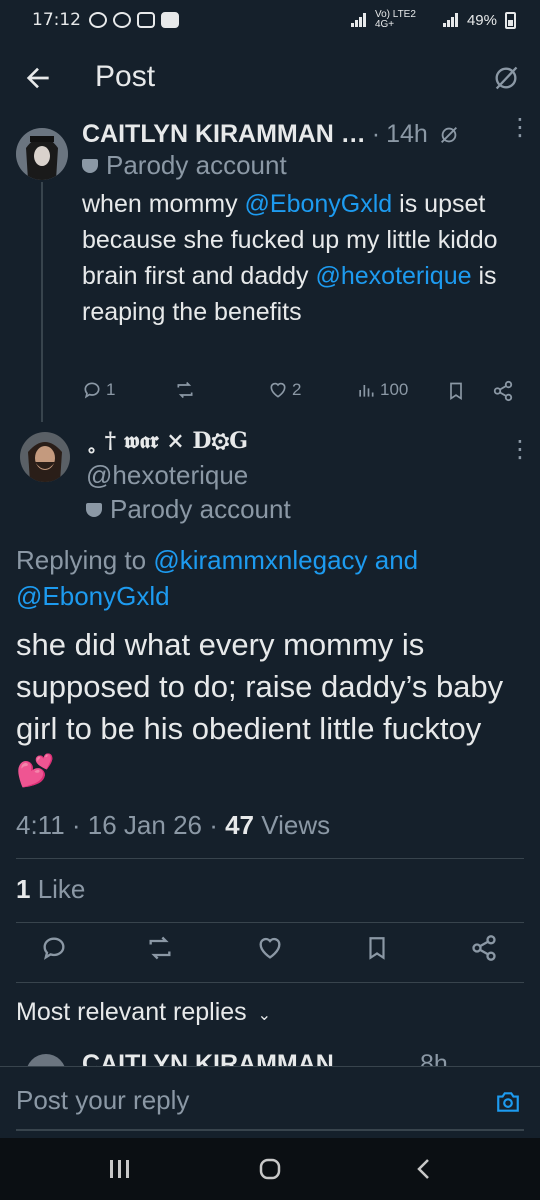 The image size is (540, 1200). I want to click on check-icon, so click(170, 20).